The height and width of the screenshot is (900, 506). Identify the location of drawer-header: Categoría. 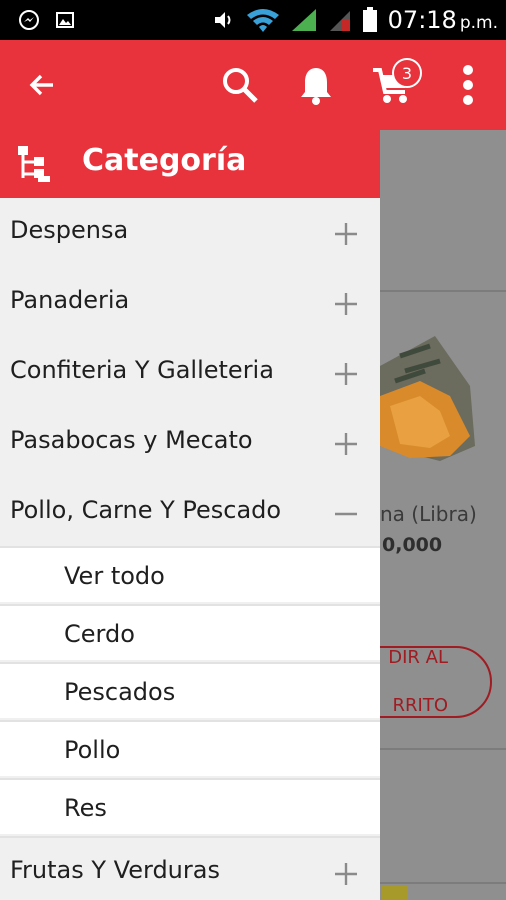
(190, 164).